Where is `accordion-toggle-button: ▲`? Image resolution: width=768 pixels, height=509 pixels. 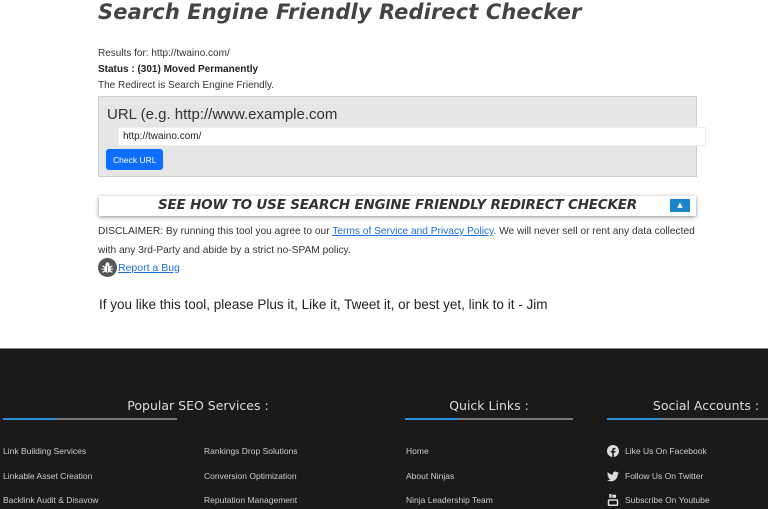
accordion-toggle-button: ▲ is located at coordinates (680, 205).